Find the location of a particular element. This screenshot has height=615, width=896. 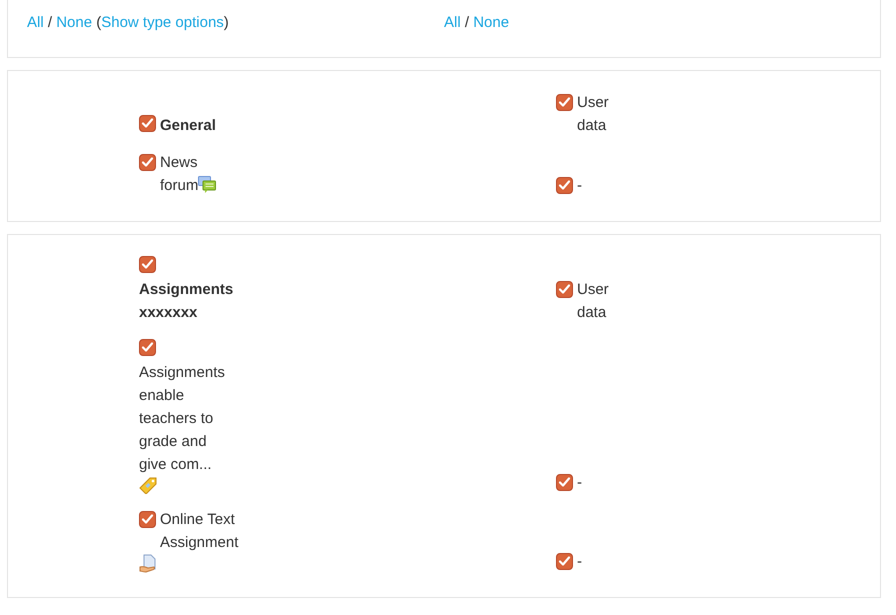

tag-icon is located at coordinates (148, 485).